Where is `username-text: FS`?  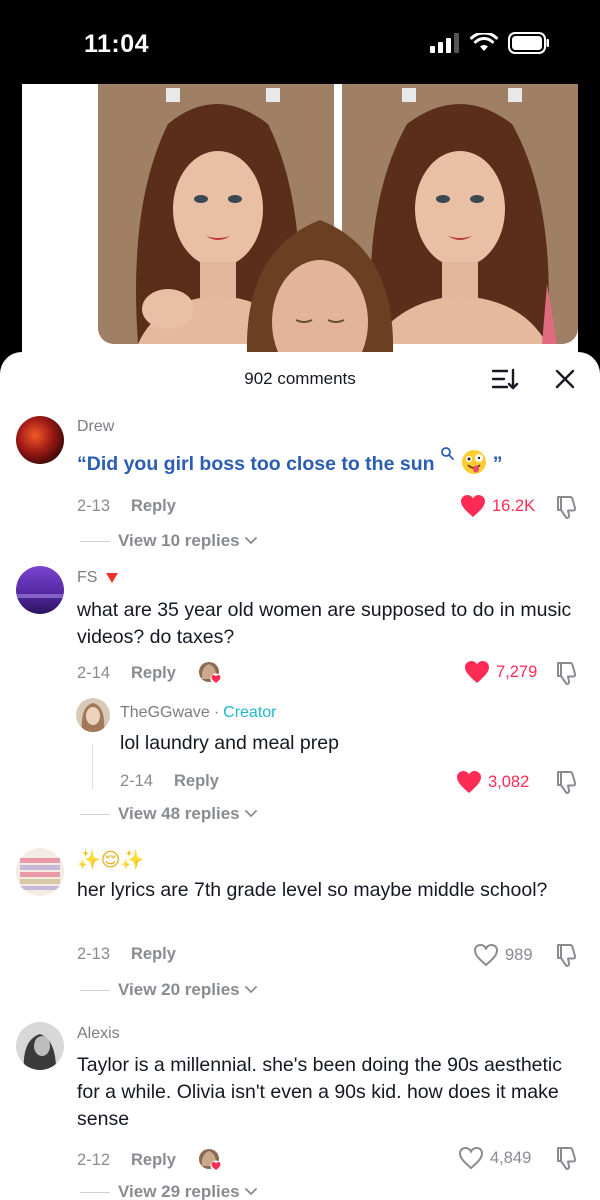
username-text: FS is located at coordinates (87, 577).